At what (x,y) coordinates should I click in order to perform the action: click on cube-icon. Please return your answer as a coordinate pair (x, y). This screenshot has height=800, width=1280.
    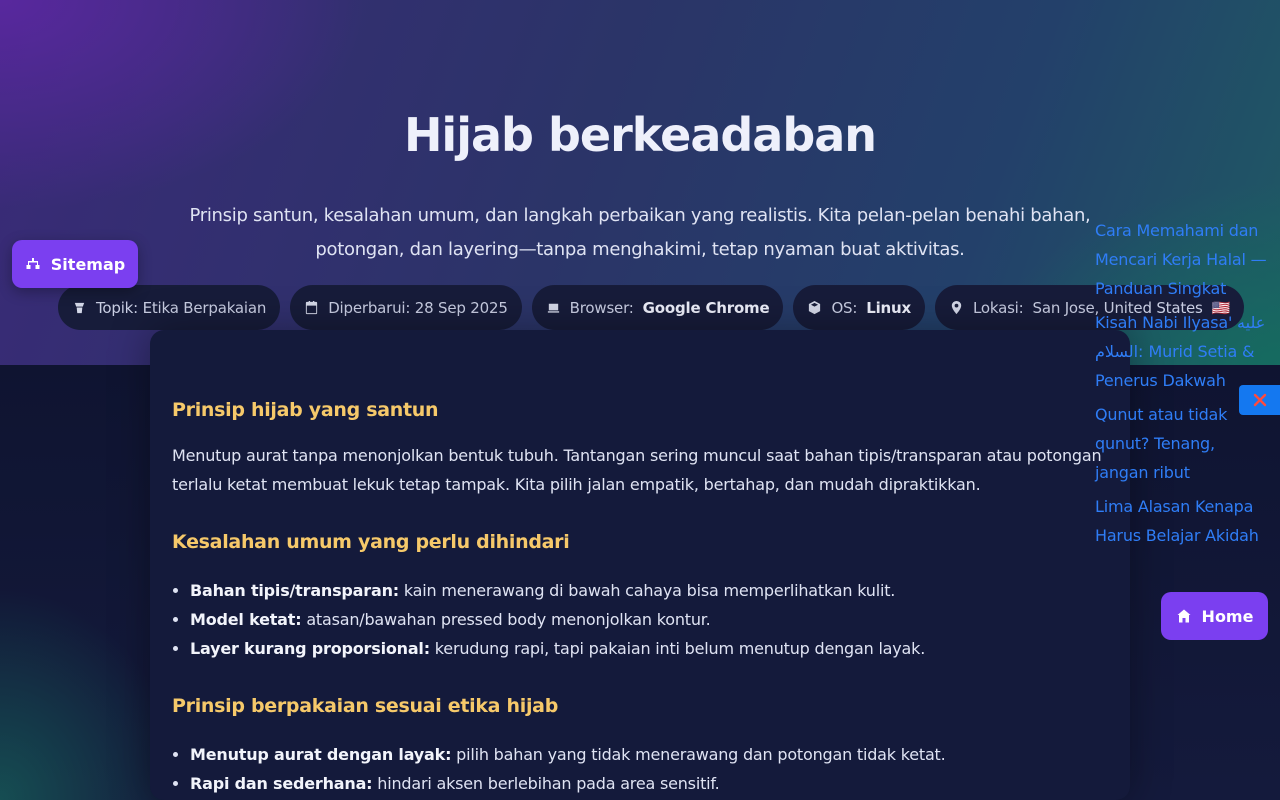
    Looking at the image, I should click on (815, 307).